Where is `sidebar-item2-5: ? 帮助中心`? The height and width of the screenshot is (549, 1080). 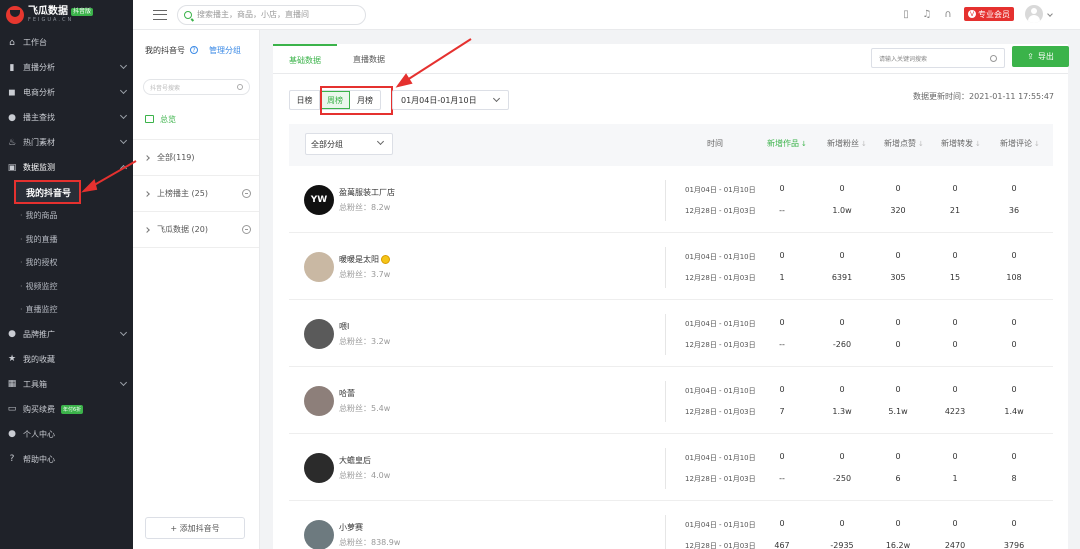
sidebar-item2-5: ? 帮助中心 is located at coordinates (66, 459).